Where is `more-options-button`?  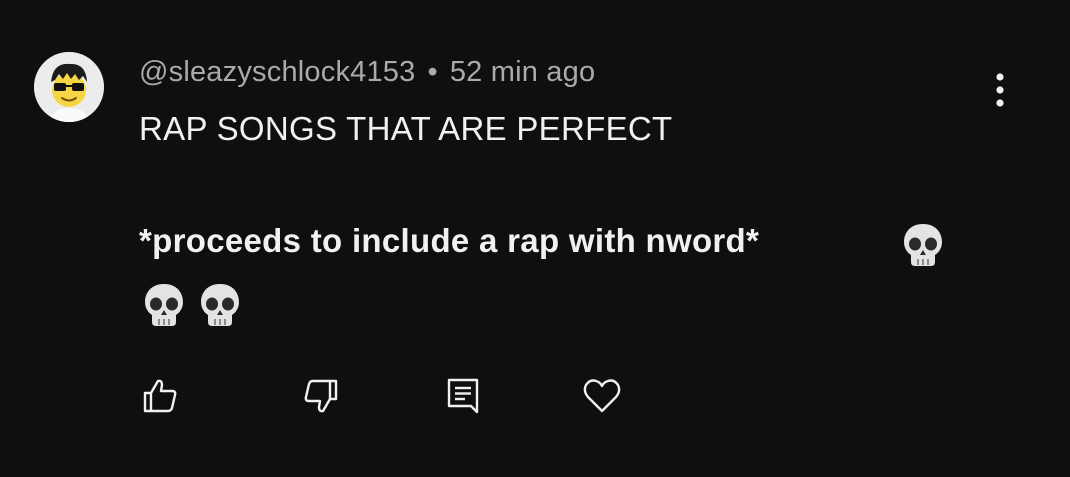 more-options-button is located at coordinates (1000, 91).